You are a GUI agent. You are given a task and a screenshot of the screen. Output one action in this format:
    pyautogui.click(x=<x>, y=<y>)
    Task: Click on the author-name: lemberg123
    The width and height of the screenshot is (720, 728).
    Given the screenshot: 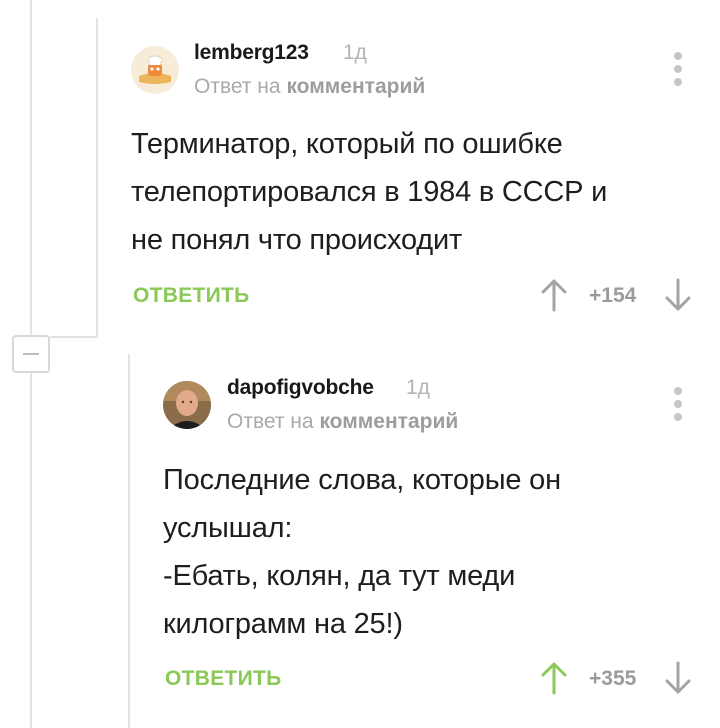 What is the action you would take?
    pyautogui.click(x=251, y=53)
    